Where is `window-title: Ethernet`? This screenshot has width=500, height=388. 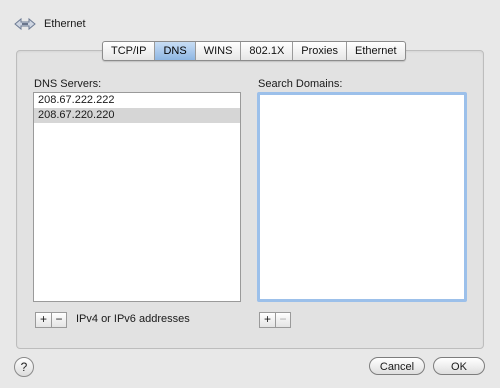
window-title: Ethernet is located at coordinates (65, 24).